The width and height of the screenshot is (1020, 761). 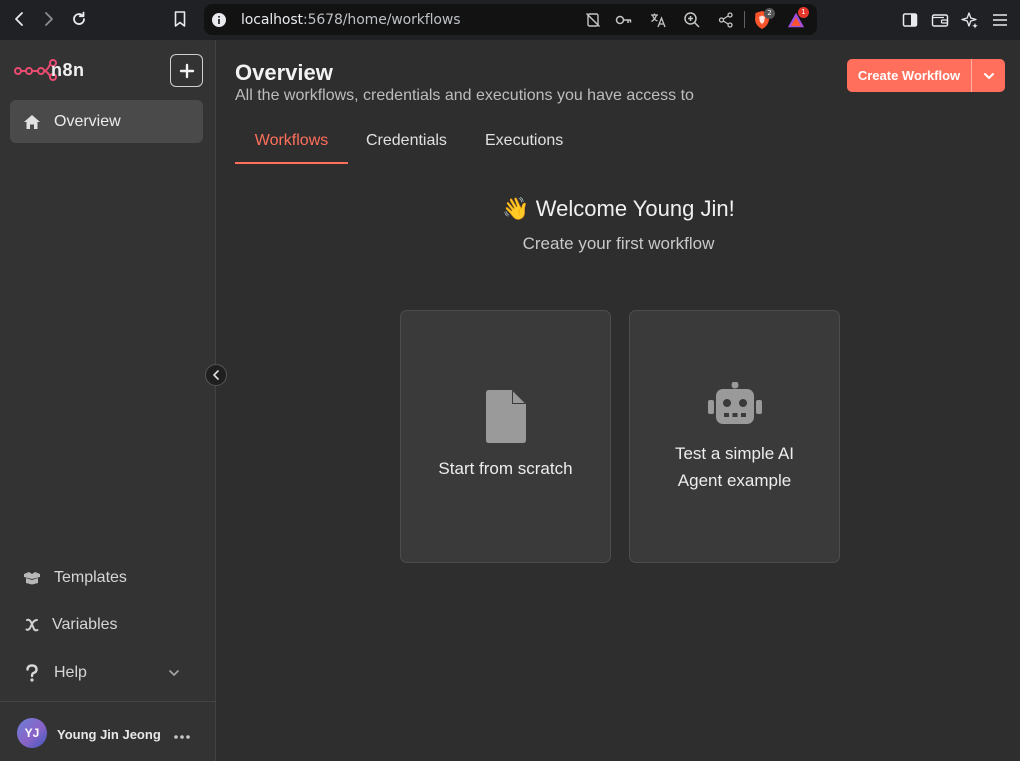 What do you see at coordinates (32, 578) in the screenshot?
I see `templates-icon` at bounding box center [32, 578].